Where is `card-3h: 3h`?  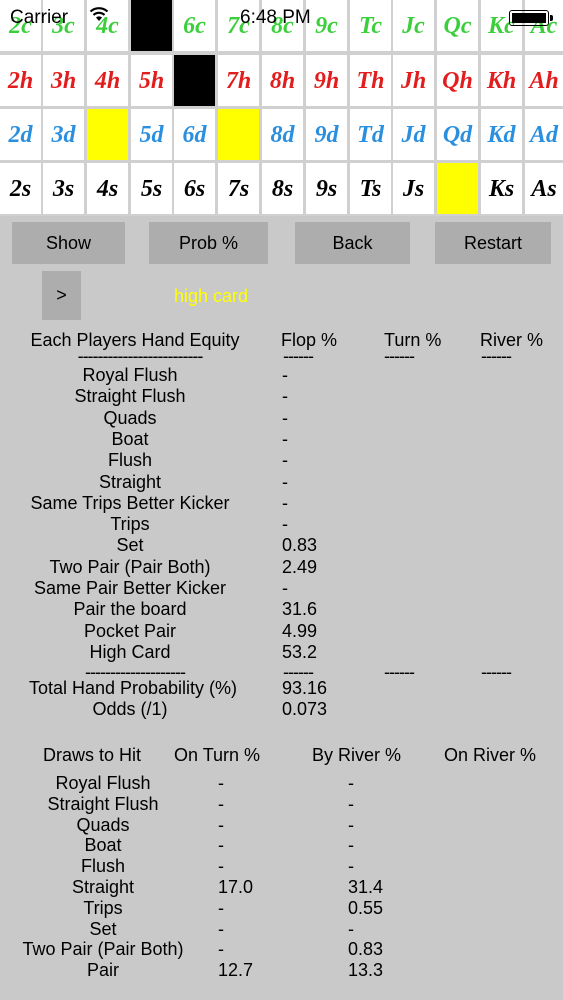 card-3h: 3h is located at coordinates (63, 80).